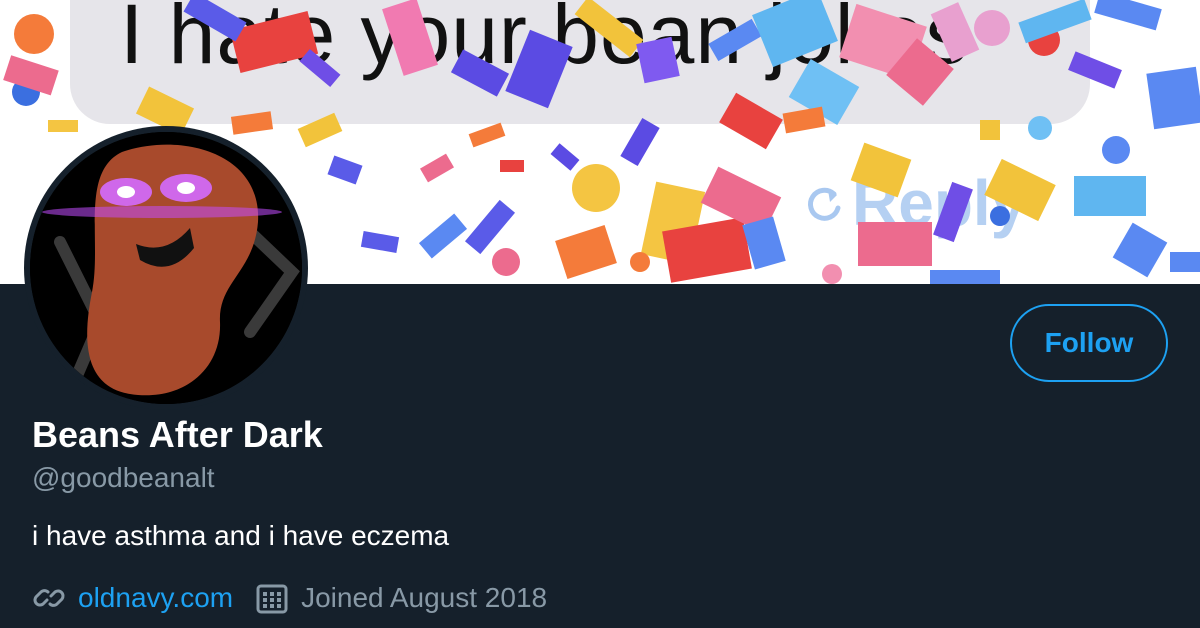 This screenshot has width=1200, height=628. What do you see at coordinates (289, 598) in the screenshot?
I see `profile-meta: oldnavy.com Joined August 2018` at bounding box center [289, 598].